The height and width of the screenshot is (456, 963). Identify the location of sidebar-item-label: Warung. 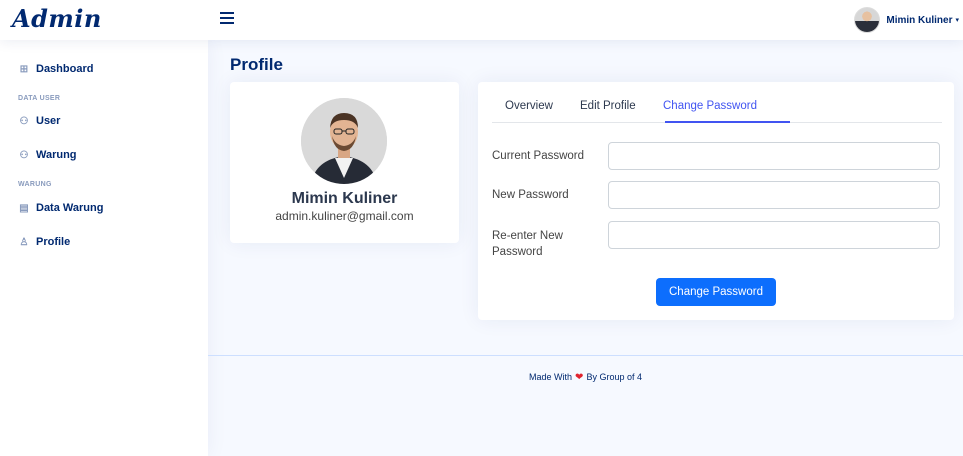
(56, 155).